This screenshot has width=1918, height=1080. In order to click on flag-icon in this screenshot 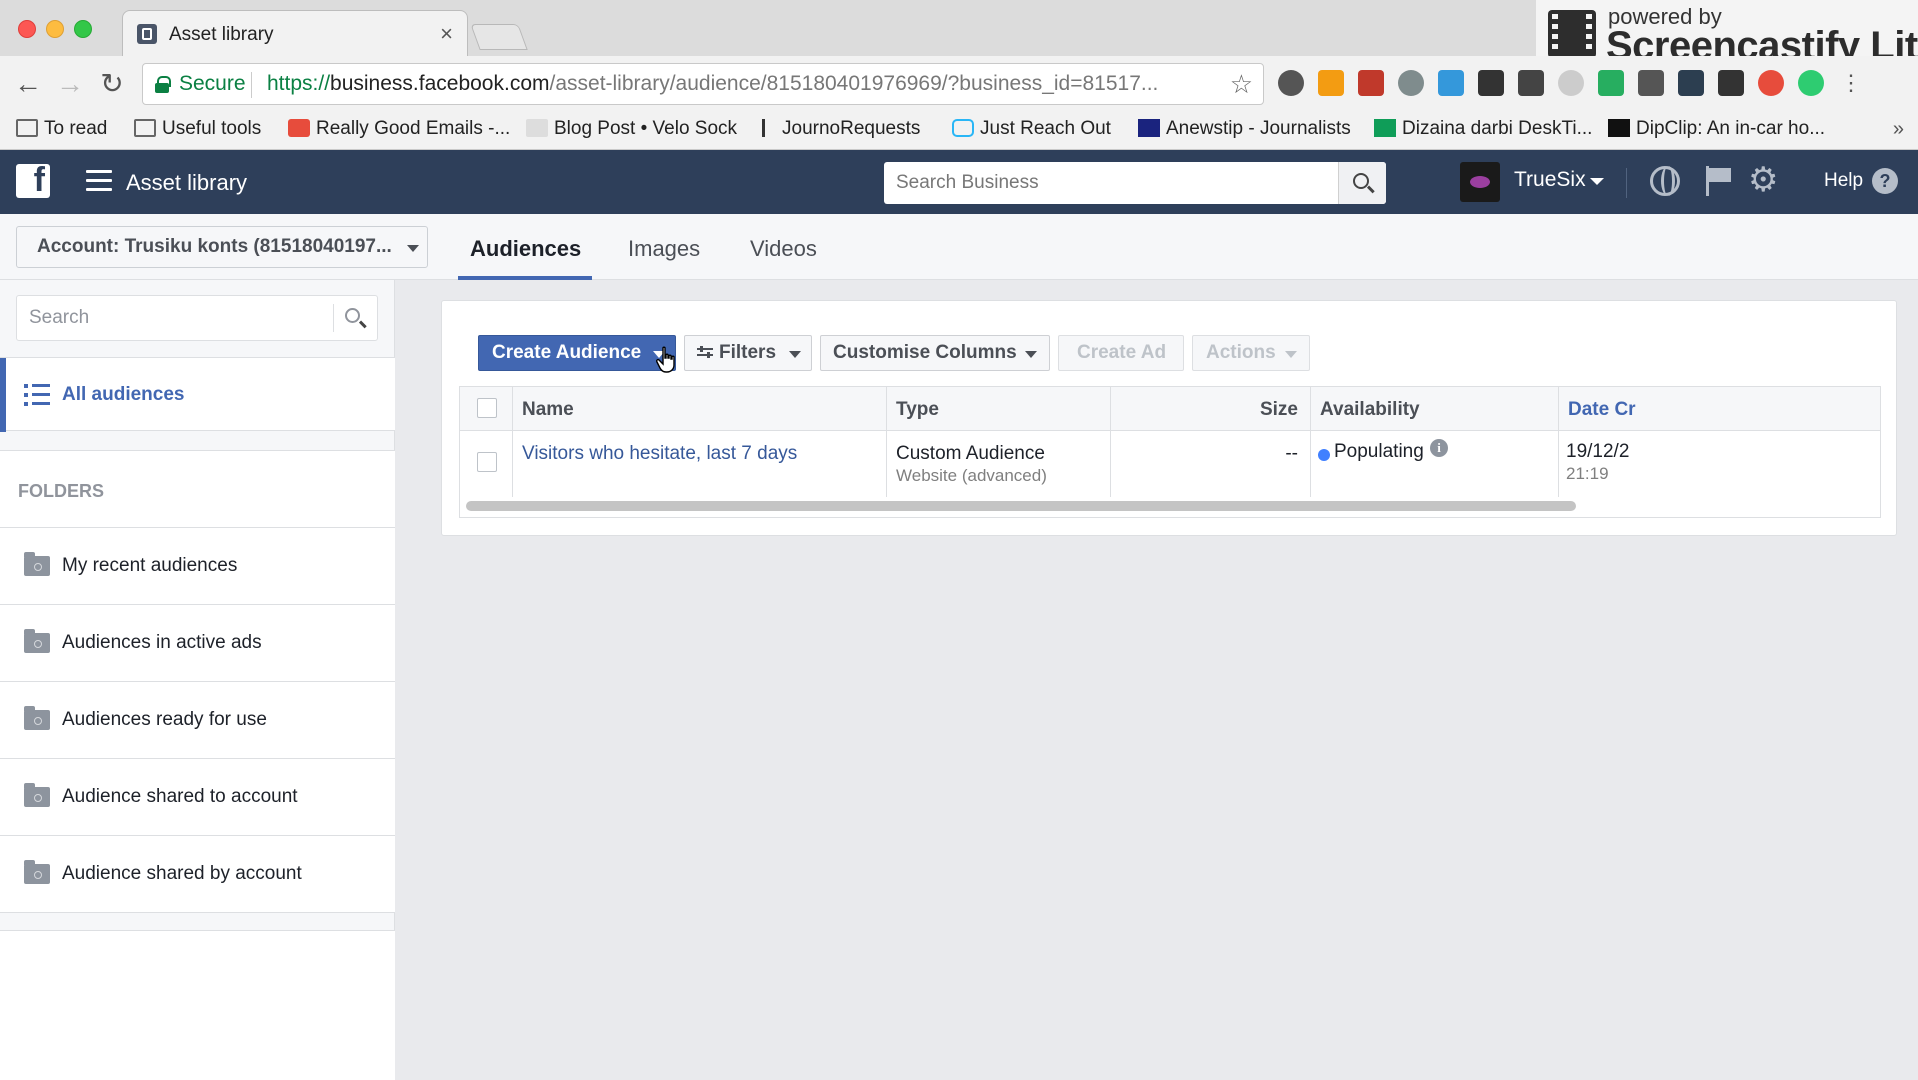, I will do `click(1718, 181)`.